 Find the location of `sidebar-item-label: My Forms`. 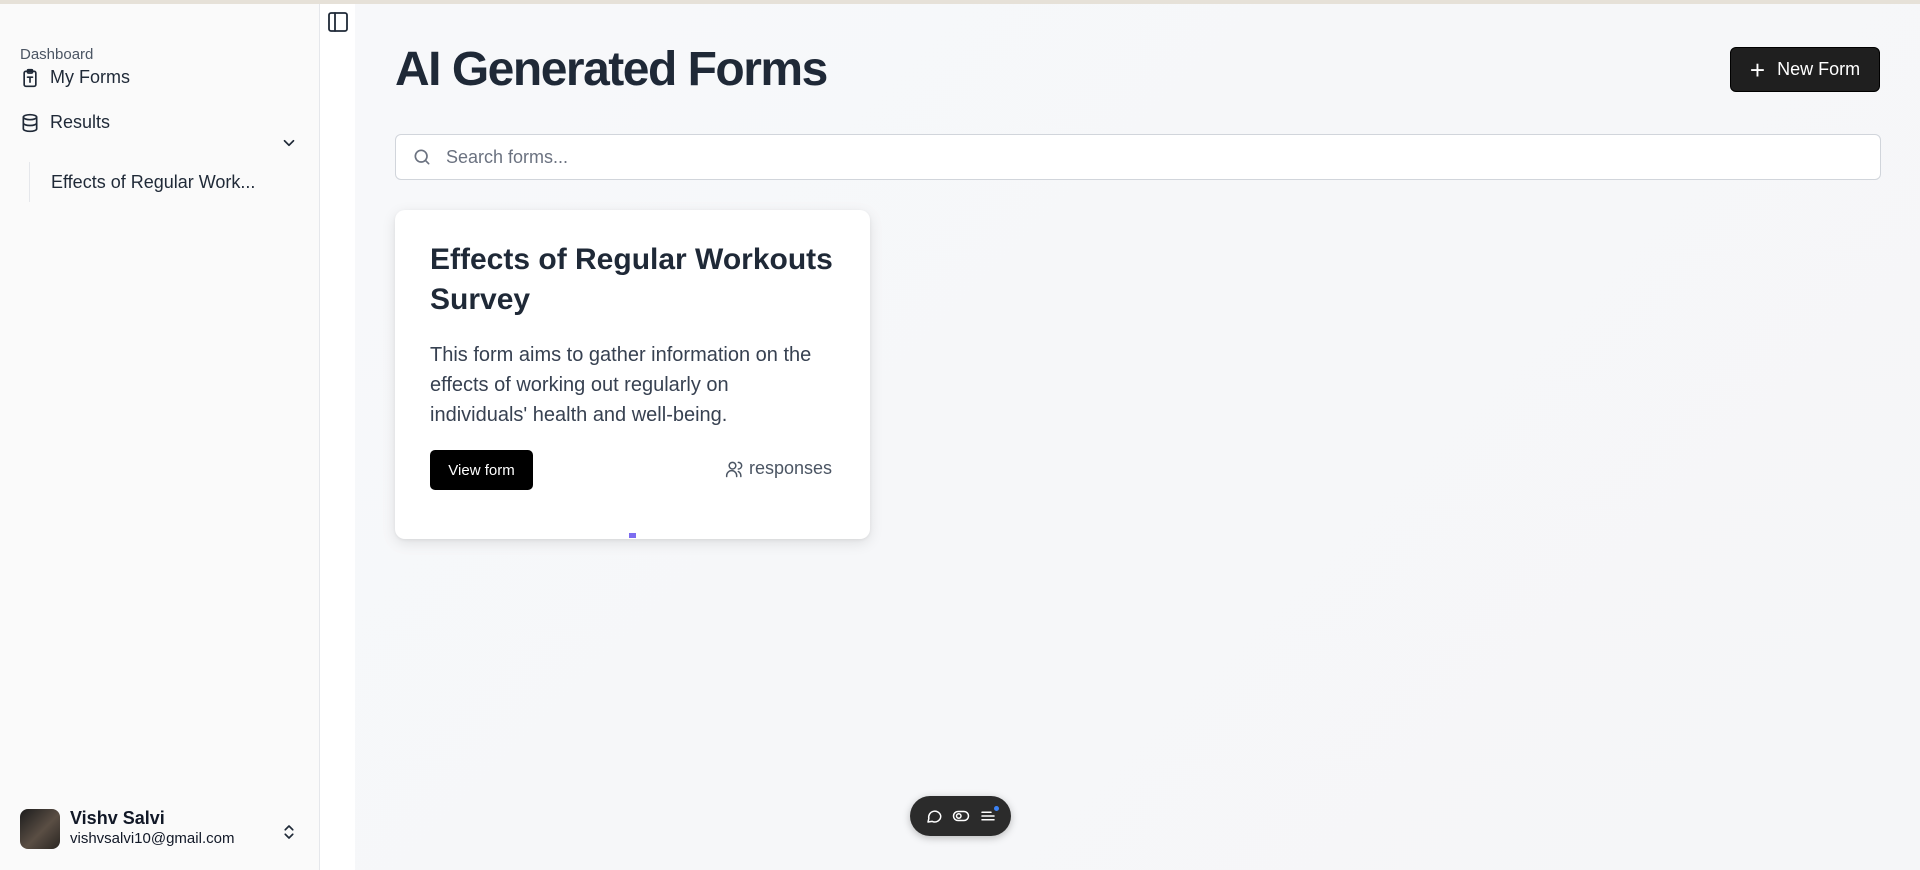

sidebar-item-label: My Forms is located at coordinates (90, 77).